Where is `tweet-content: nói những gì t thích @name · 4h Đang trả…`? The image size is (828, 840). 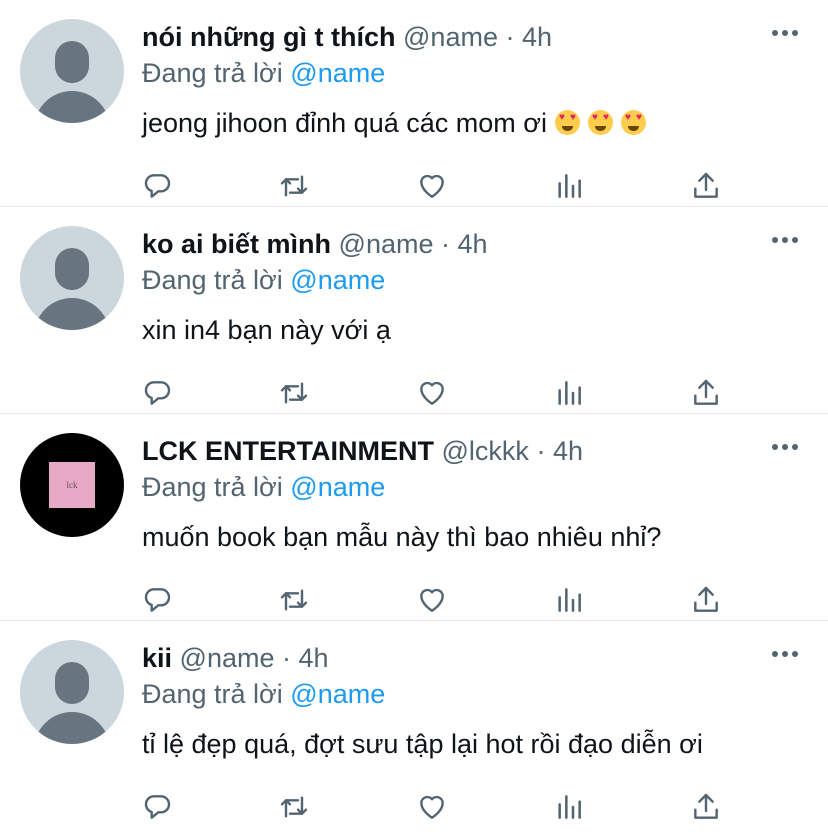
tweet-content: nói những gì t thích @name · 4h Đang trả… is located at coordinates (470, 80).